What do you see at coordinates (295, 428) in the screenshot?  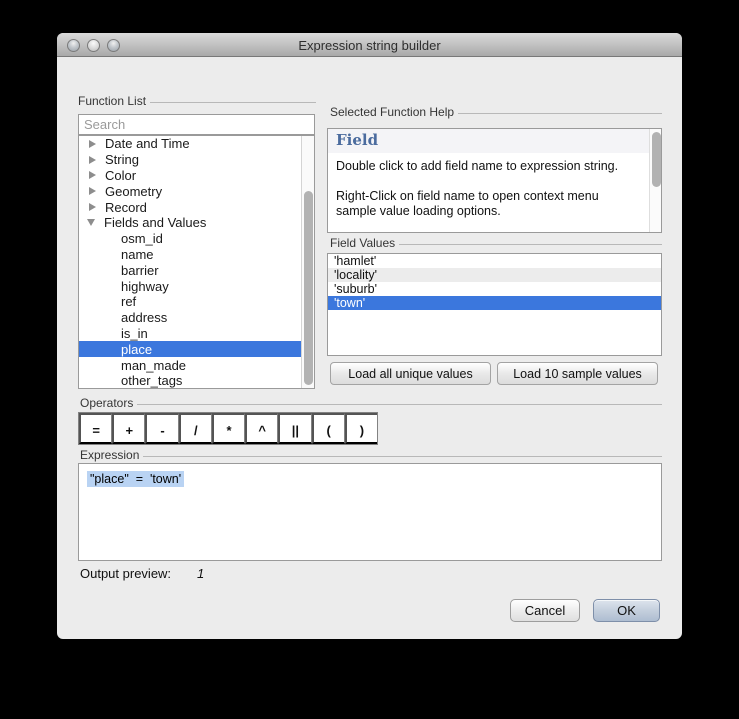 I see `operator-concat-button: ||` at bounding box center [295, 428].